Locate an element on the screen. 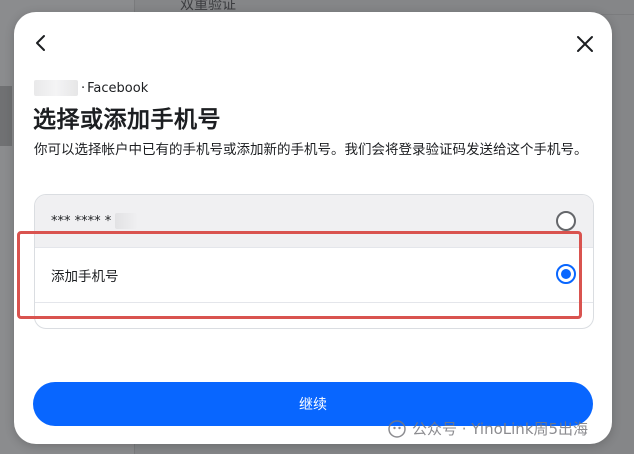 This screenshot has width=634, height=454. app-name: Facebook is located at coordinates (118, 88).